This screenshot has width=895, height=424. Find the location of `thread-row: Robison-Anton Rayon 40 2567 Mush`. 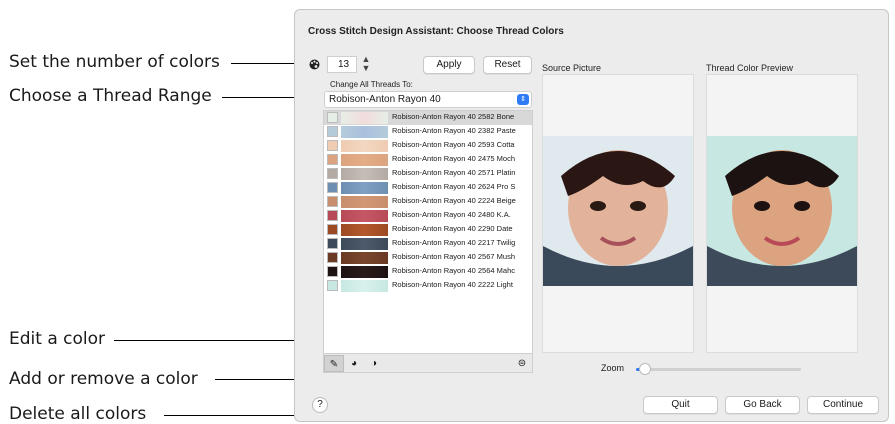

thread-row: Robison-Anton Rayon 40 2567 Mush is located at coordinates (428, 258).